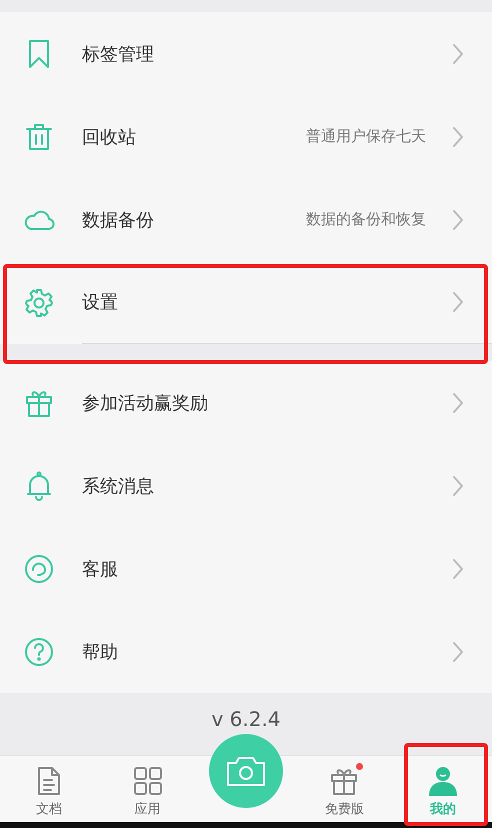 The height and width of the screenshot is (828, 492). What do you see at coordinates (442, 781) in the screenshot?
I see `person-icon` at bounding box center [442, 781].